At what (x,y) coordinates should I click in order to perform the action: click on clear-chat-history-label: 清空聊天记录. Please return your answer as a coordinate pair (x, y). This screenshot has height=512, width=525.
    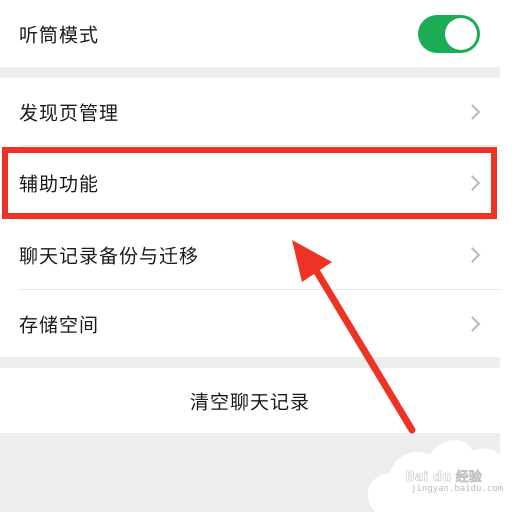
    Looking at the image, I should click on (249, 402).